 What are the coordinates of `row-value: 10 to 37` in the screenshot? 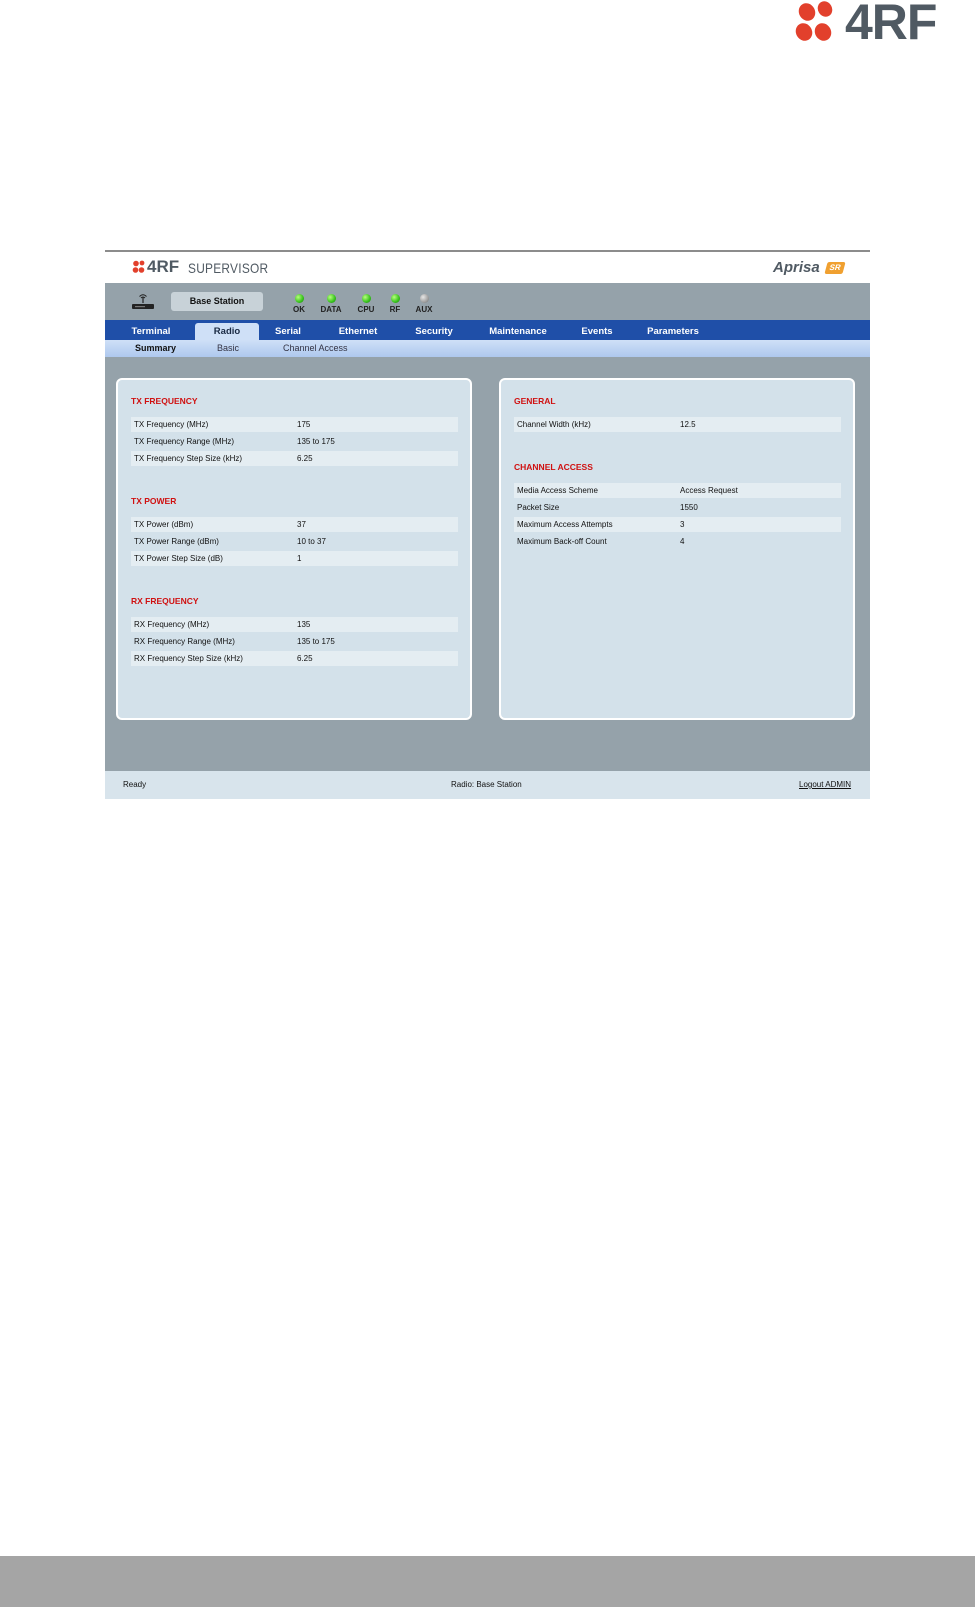 It's located at (311, 541).